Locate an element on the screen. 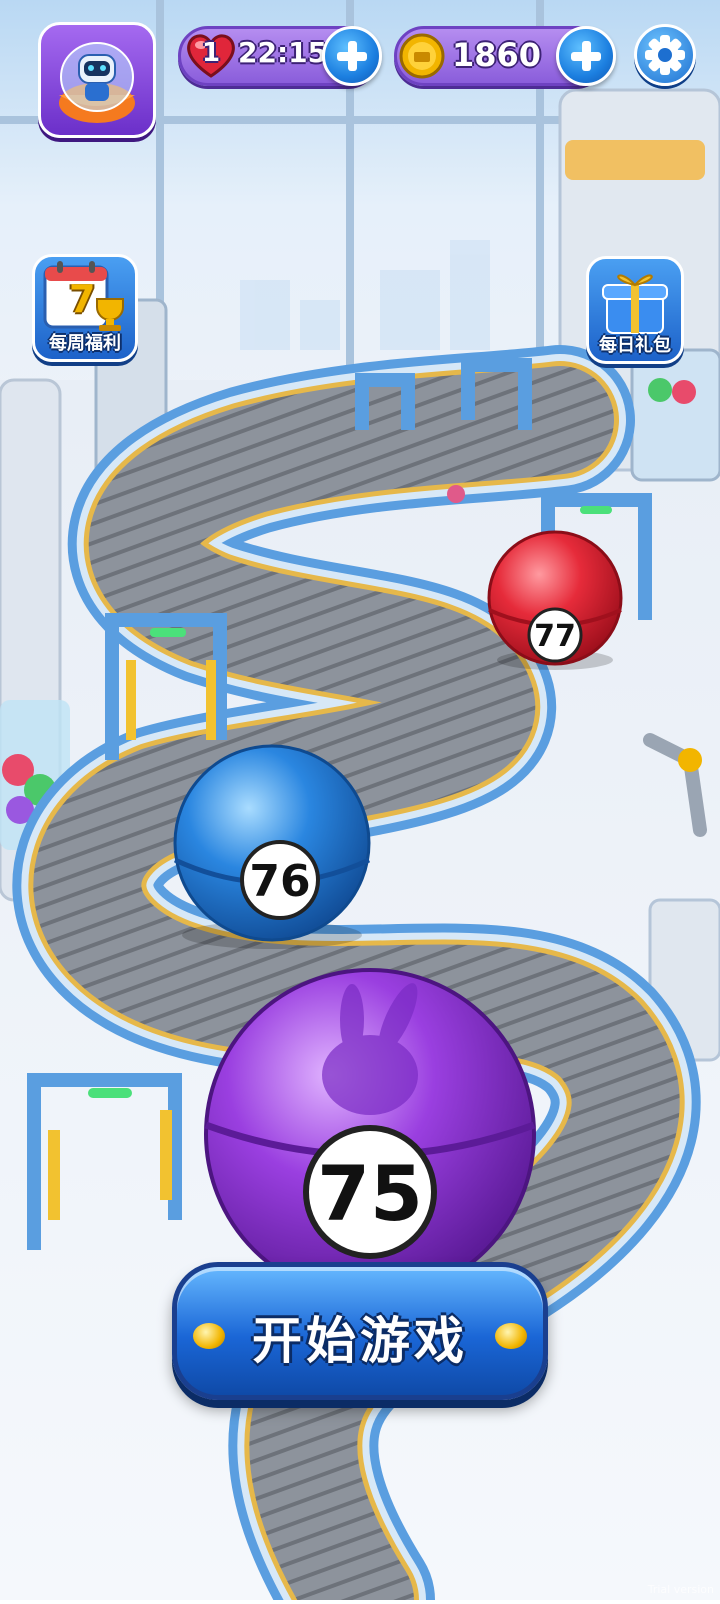  settings-button is located at coordinates (665, 55).